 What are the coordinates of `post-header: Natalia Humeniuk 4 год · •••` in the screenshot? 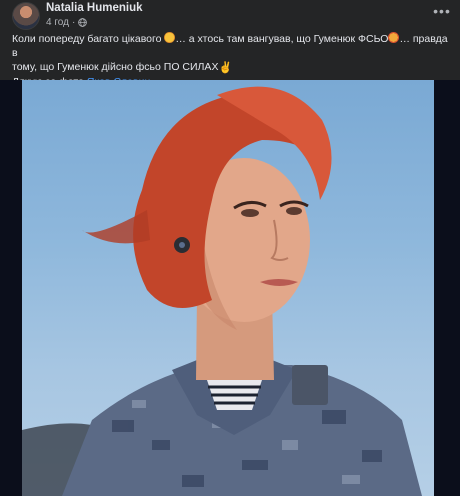 It's located at (232, 16).